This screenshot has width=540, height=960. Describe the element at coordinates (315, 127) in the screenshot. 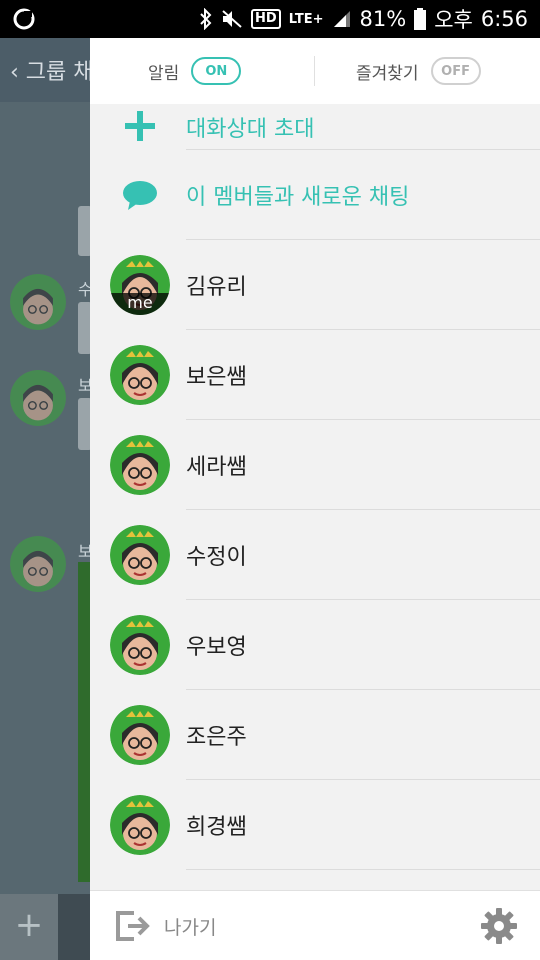

I see `invite-friends-button: 대화상대 초대` at that location.